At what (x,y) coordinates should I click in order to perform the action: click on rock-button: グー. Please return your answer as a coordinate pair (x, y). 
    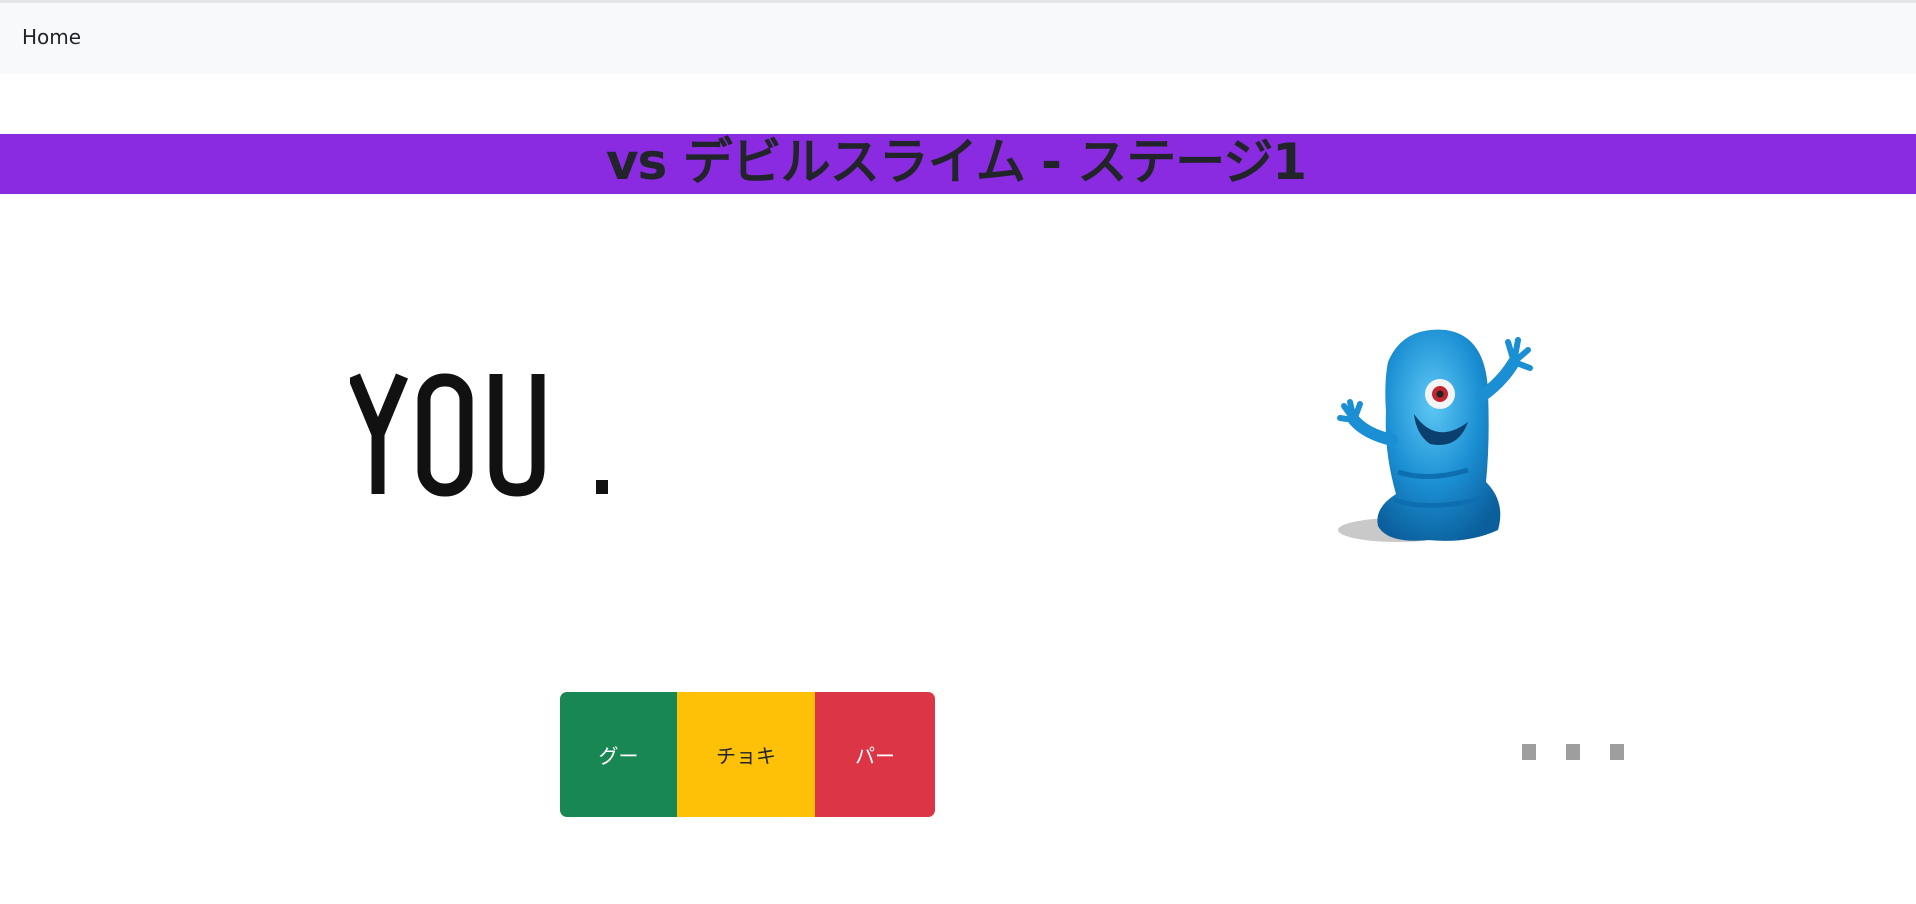
    Looking at the image, I should click on (618, 754).